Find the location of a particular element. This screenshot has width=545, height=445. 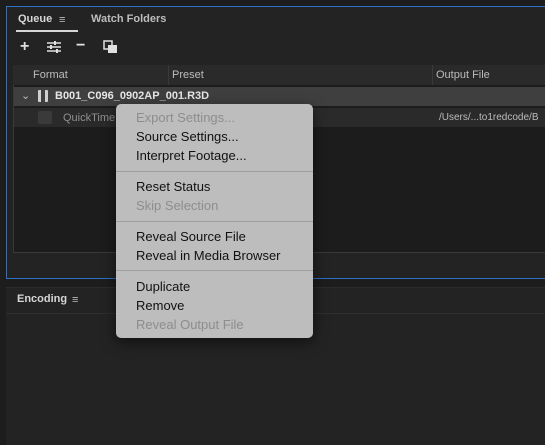

menu-item-reset-status: Reset Status is located at coordinates (173, 186).